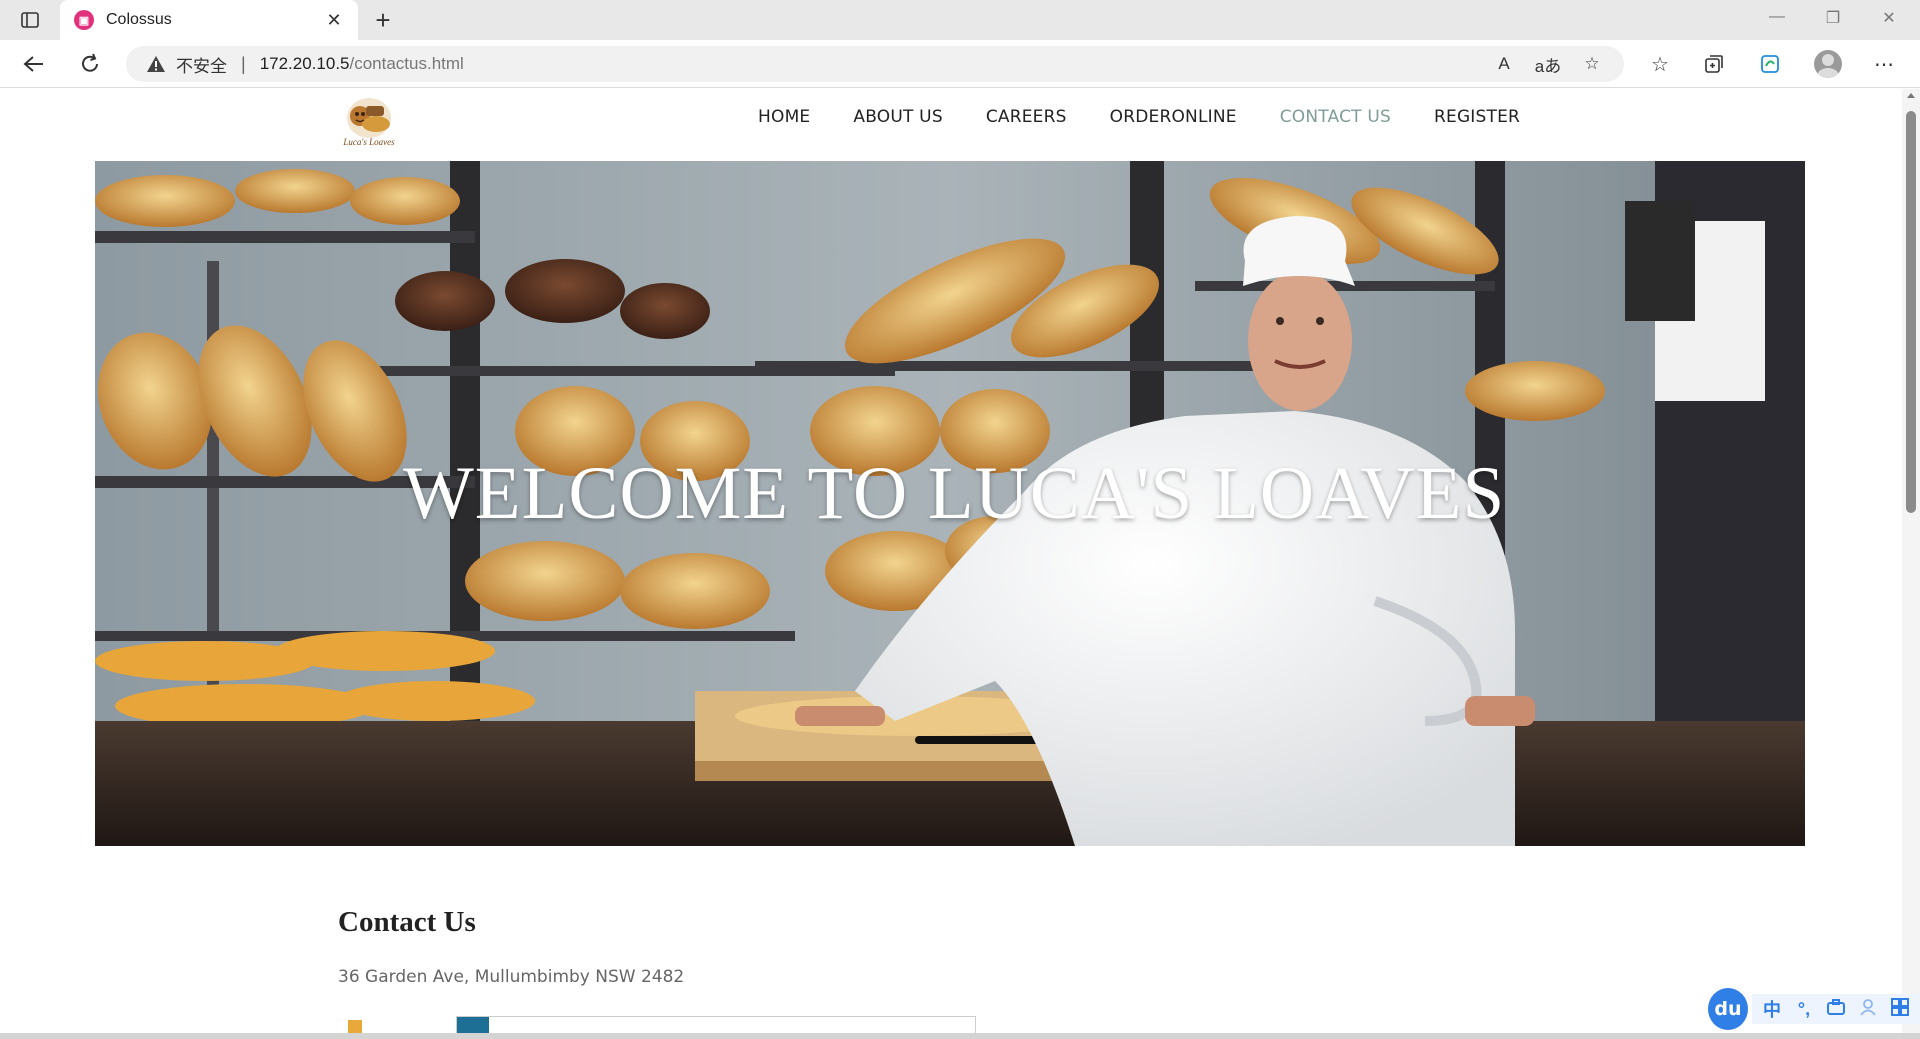 This screenshot has height=1039, width=1920. I want to click on scroll-thumb, so click(1911, 312).